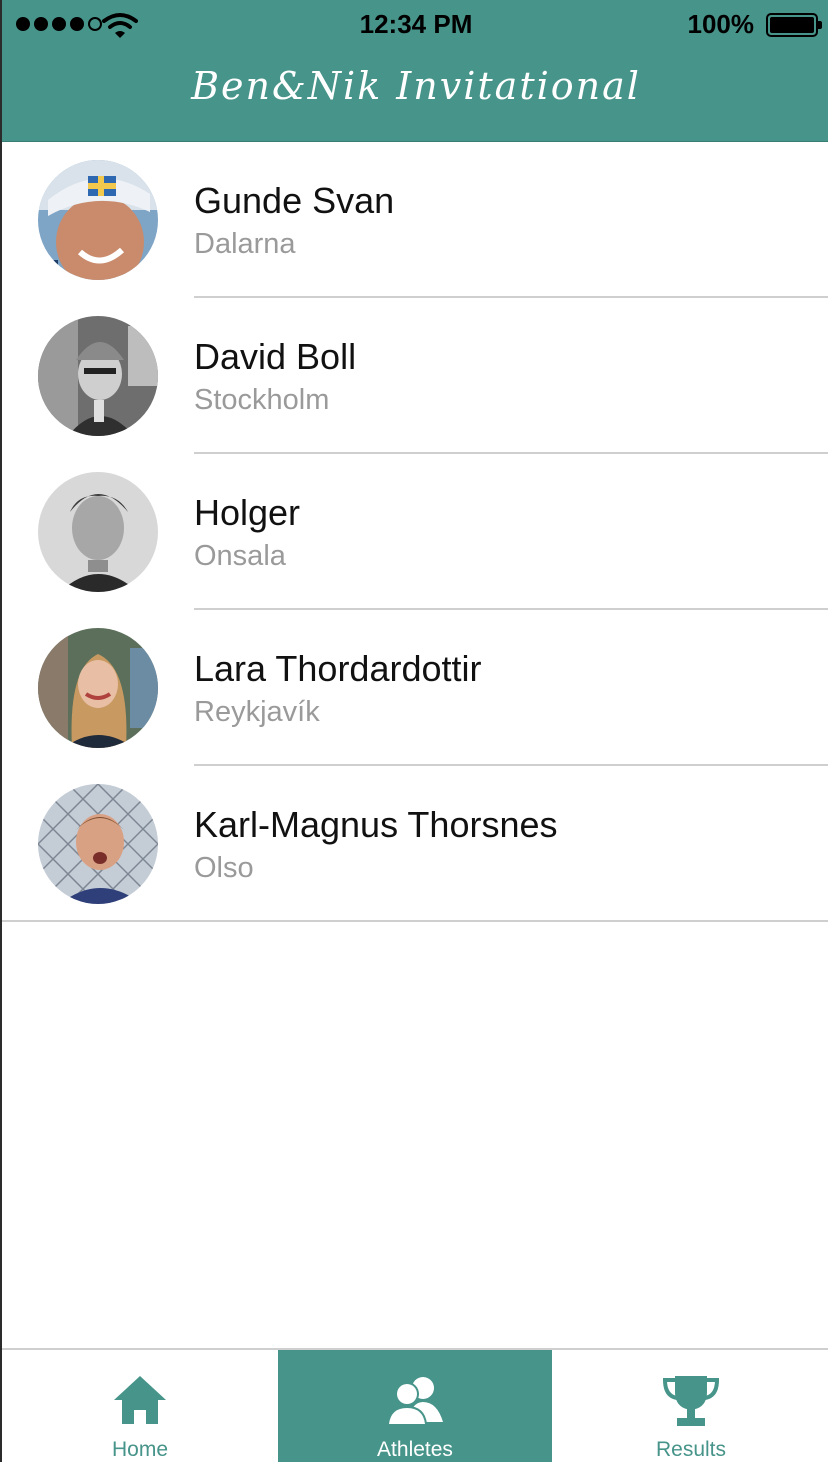 This screenshot has height=1462, width=828. I want to click on athlete-name: Gunde Svan, so click(294, 200).